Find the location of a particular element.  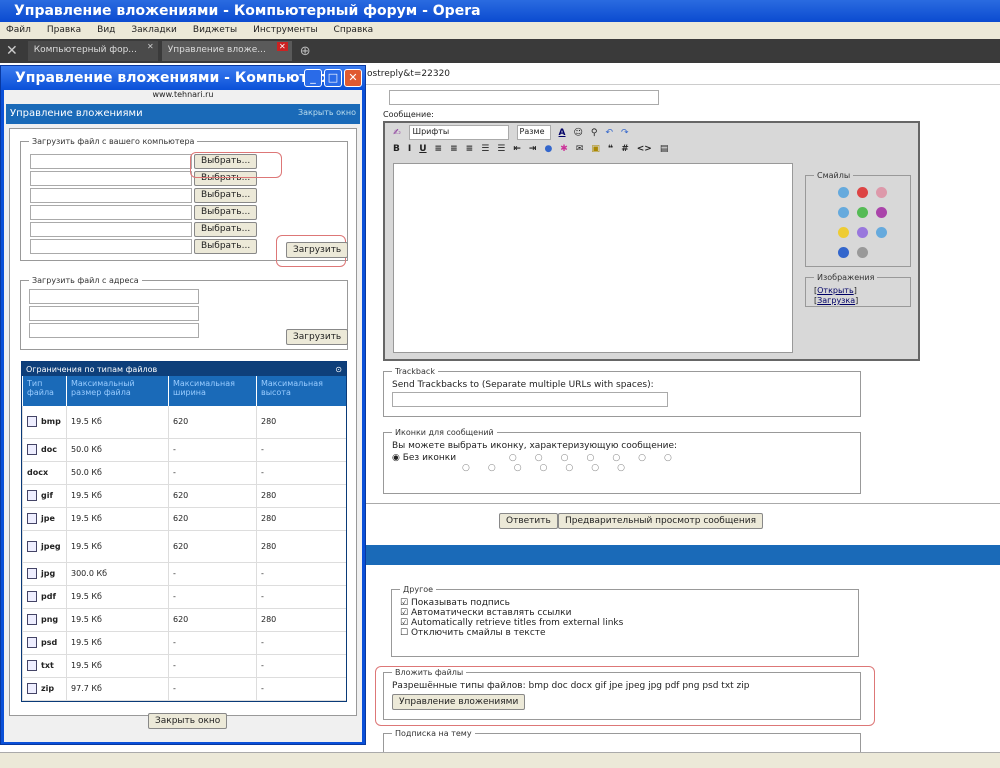

attach-icon: ⚲ is located at coordinates (594, 133).